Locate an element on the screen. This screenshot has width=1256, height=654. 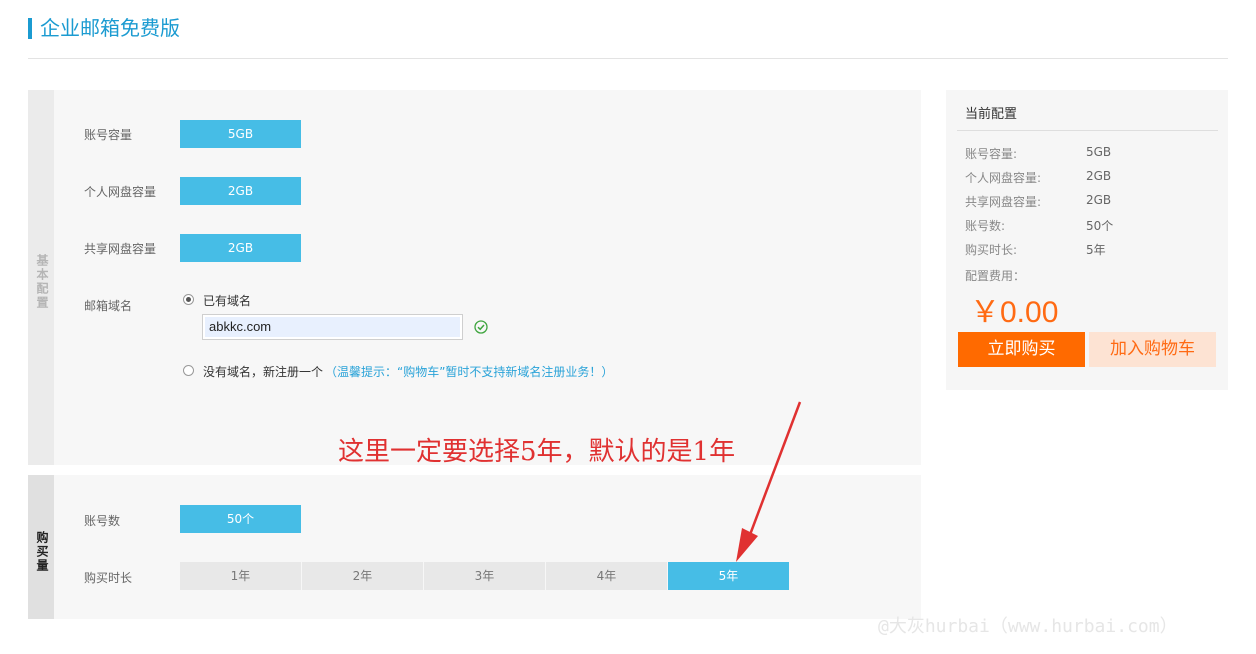
duration-option-2y: 2年 is located at coordinates (362, 576).